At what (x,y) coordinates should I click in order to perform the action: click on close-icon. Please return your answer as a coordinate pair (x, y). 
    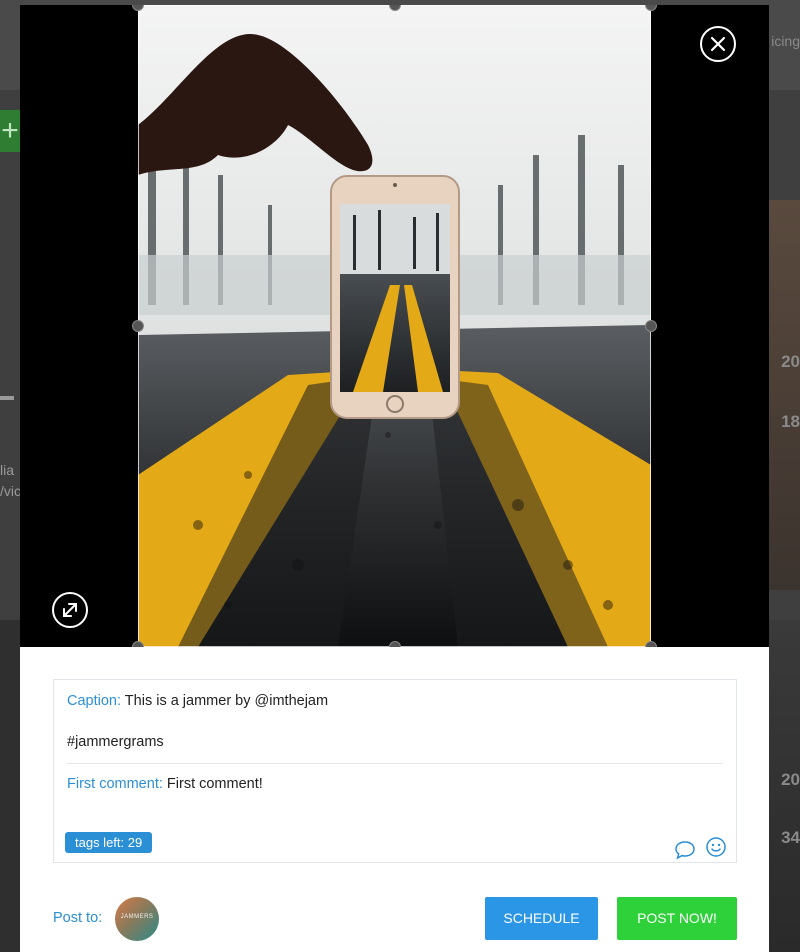
    Looking at the image, I should click on (718, 44).